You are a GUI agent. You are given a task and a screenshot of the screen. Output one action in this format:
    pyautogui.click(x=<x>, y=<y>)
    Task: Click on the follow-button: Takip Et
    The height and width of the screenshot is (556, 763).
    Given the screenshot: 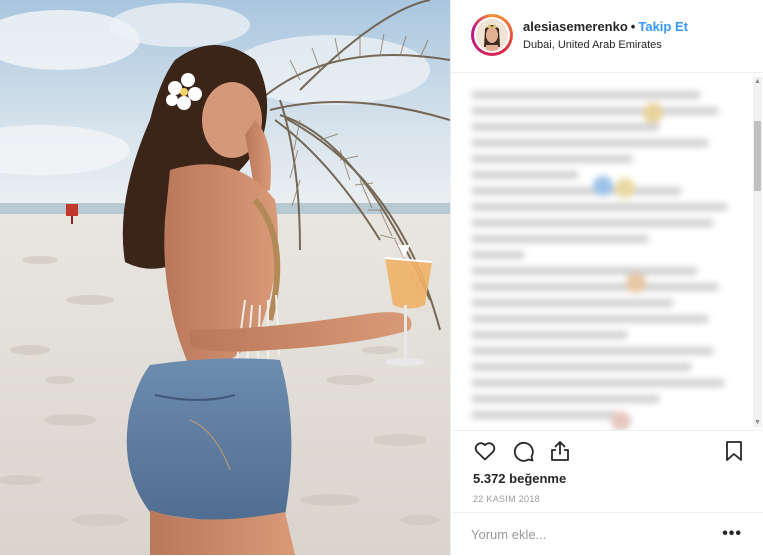 What is the action you would take?
    pyautogui.click(x=663, y=26)
    